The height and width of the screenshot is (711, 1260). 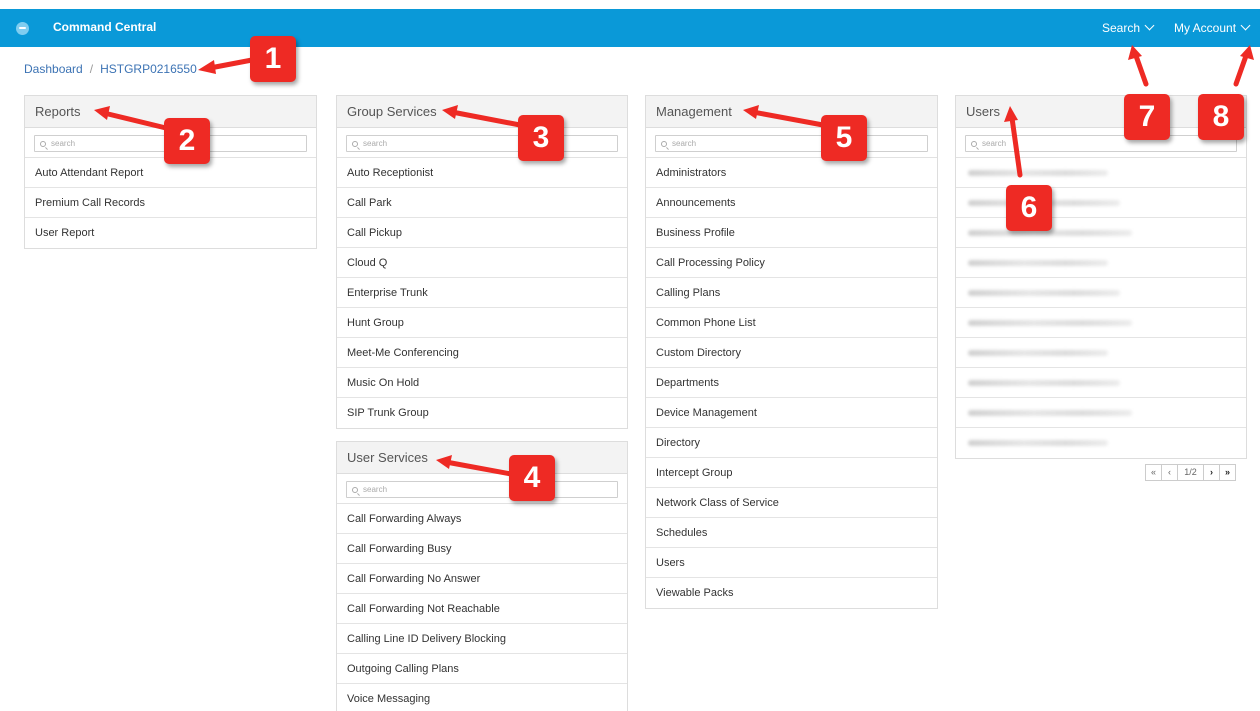 I want to click on callout-badge-6: 6, so click(x=1029, y=208).